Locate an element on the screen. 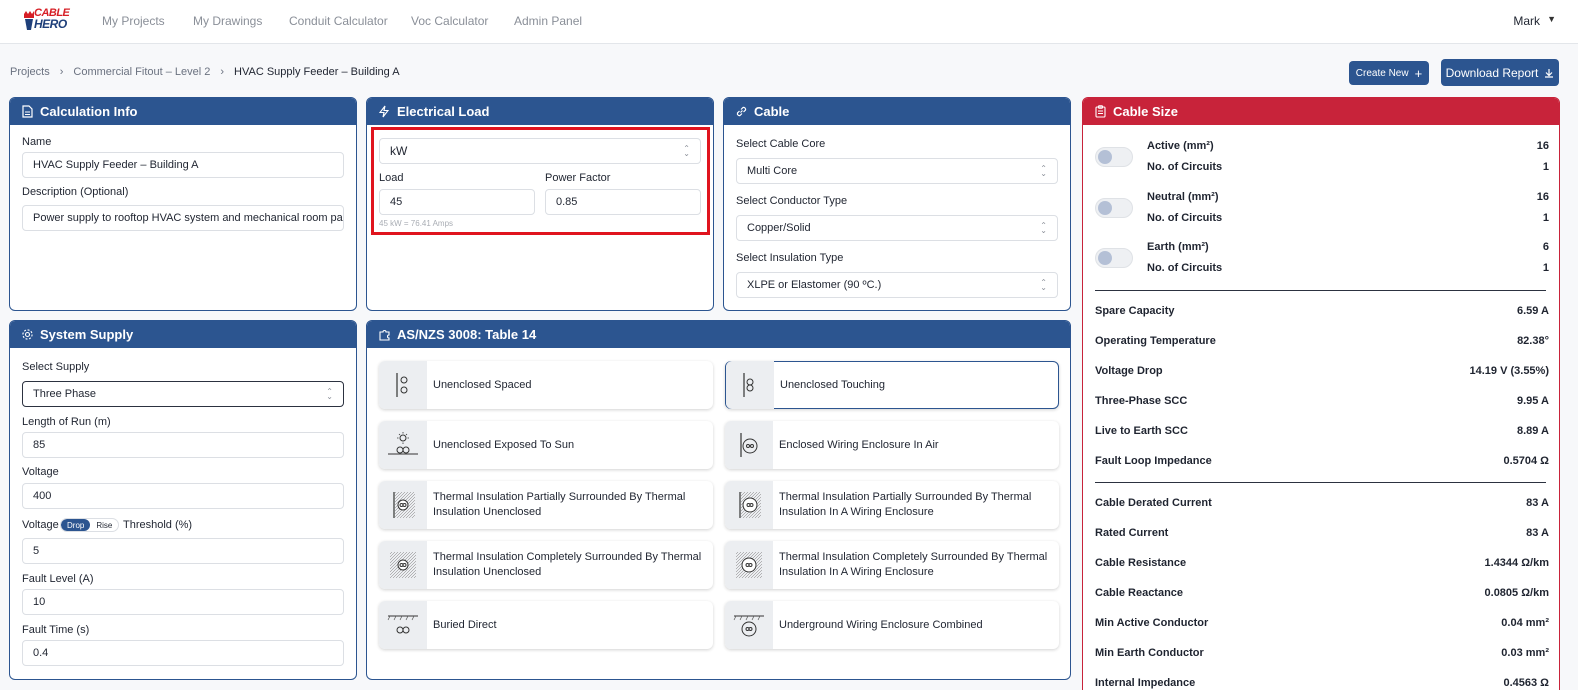 This screenshot has height=690, width=1578. nav-admin-panel: Admin Panel is located at coordinates (548, 21).